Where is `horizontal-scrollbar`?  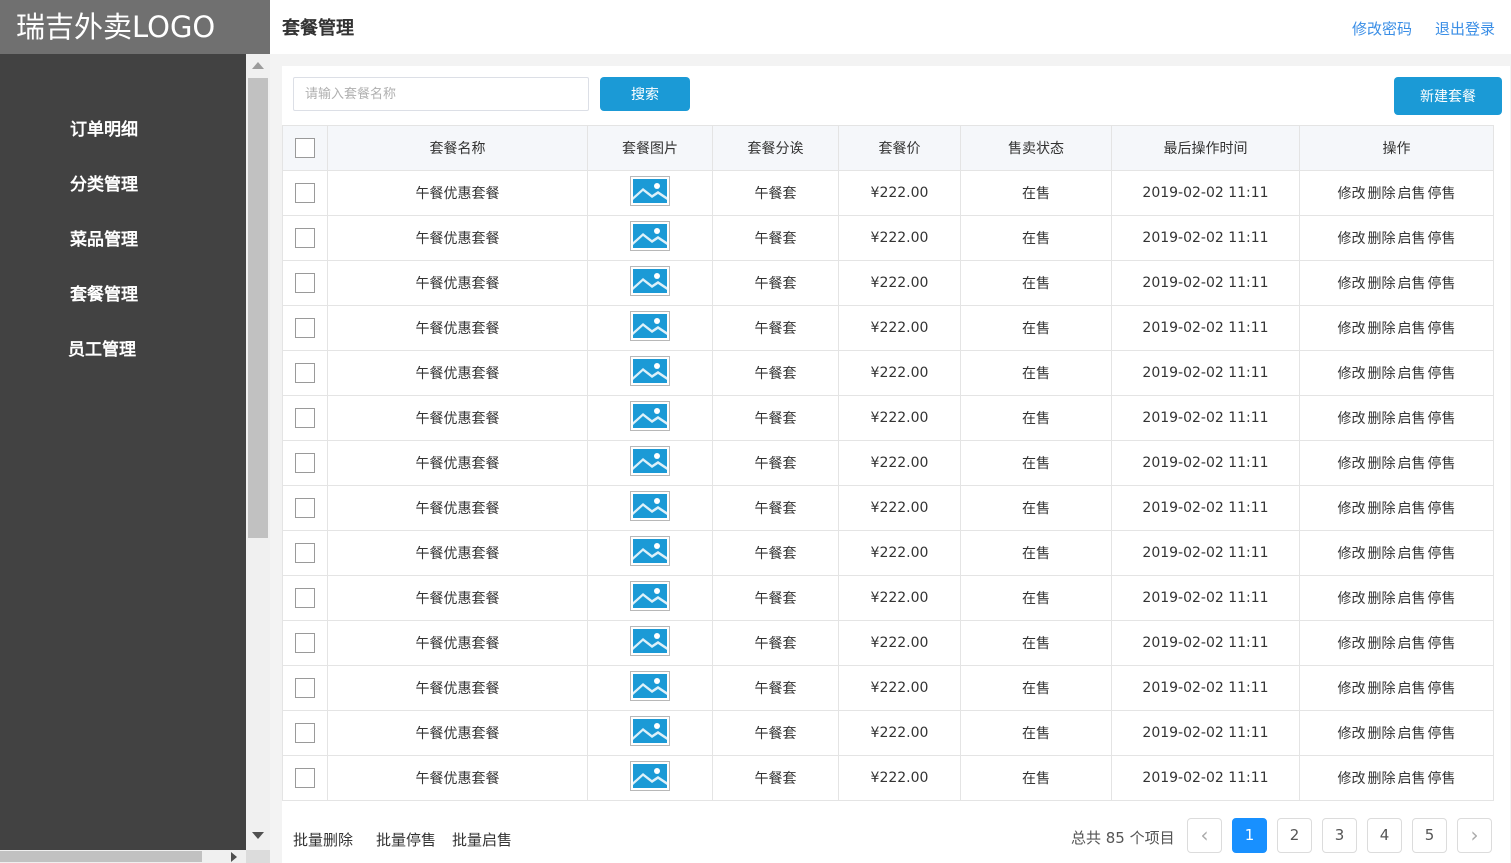 horizontal-scrollbar is located at coordinates (123, 856).